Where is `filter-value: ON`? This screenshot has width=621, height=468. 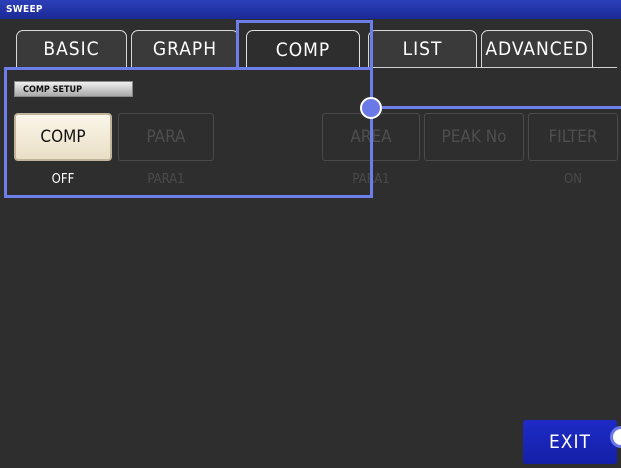
filter-value: ON is located at coordinates (573, 179).